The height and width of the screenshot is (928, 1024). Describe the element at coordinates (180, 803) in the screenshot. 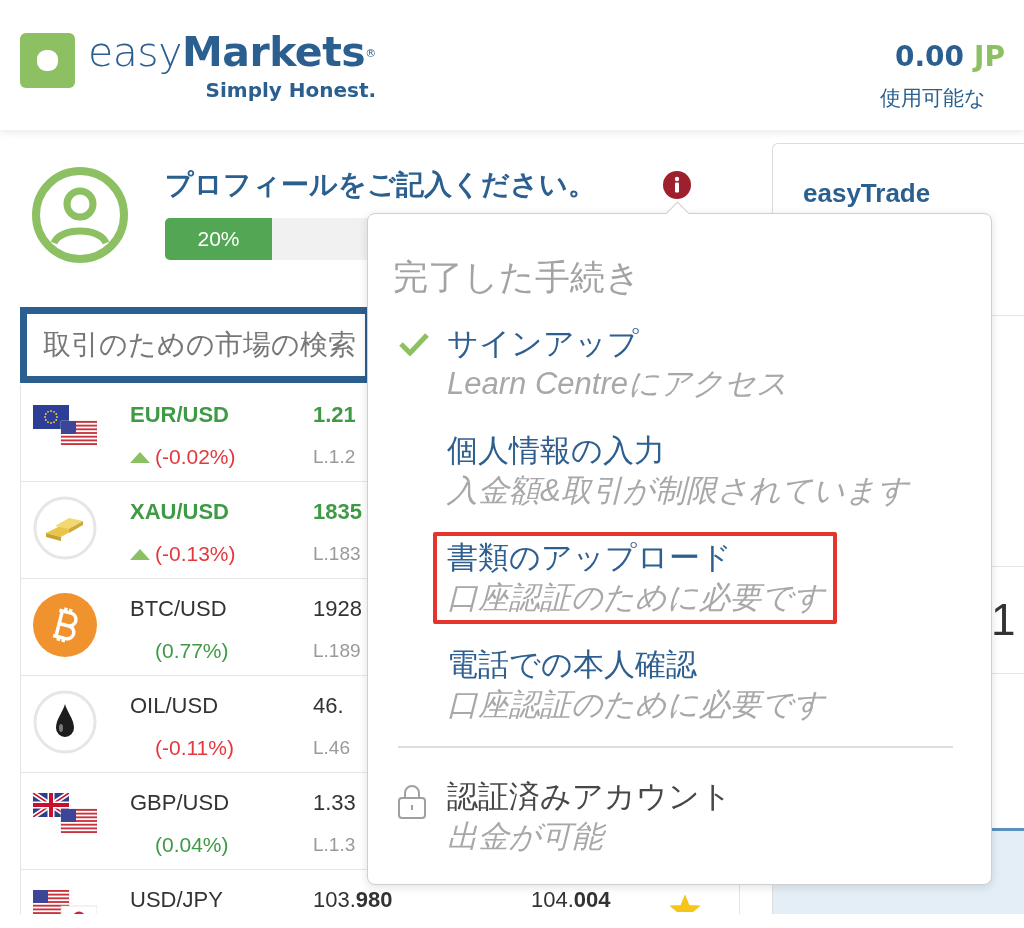

I see `market-symbol: GBP/USD` at that location.